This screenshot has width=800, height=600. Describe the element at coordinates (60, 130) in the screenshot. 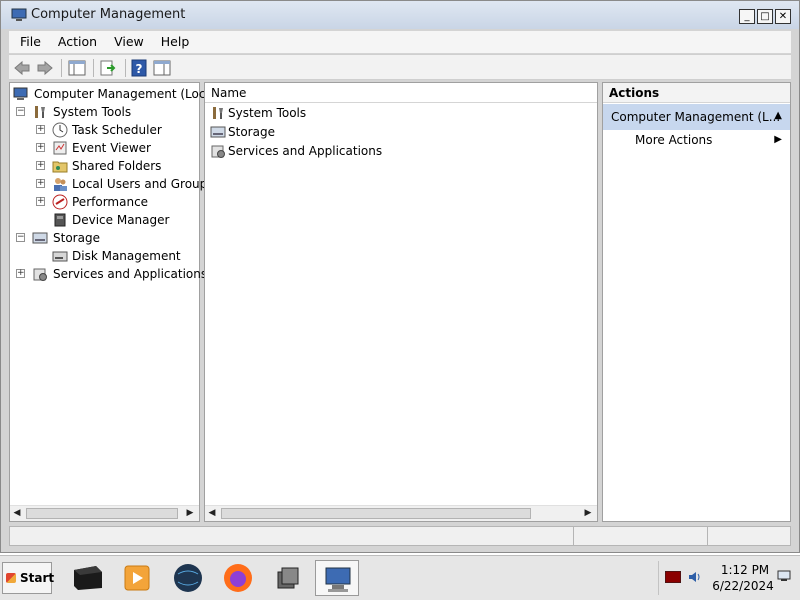

I see `task-scheduler-icon` at that location.